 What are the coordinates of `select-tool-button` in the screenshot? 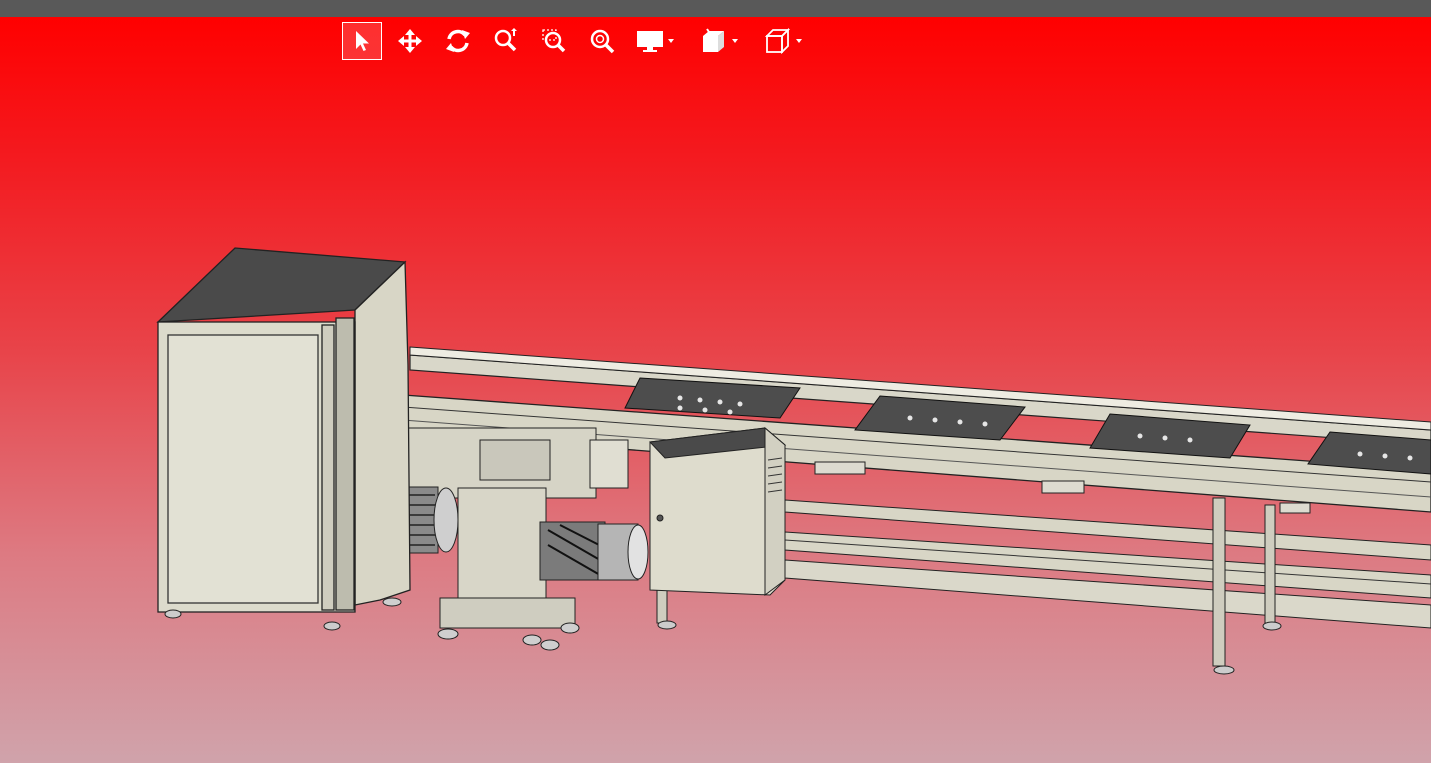 It's located at (362, 41).